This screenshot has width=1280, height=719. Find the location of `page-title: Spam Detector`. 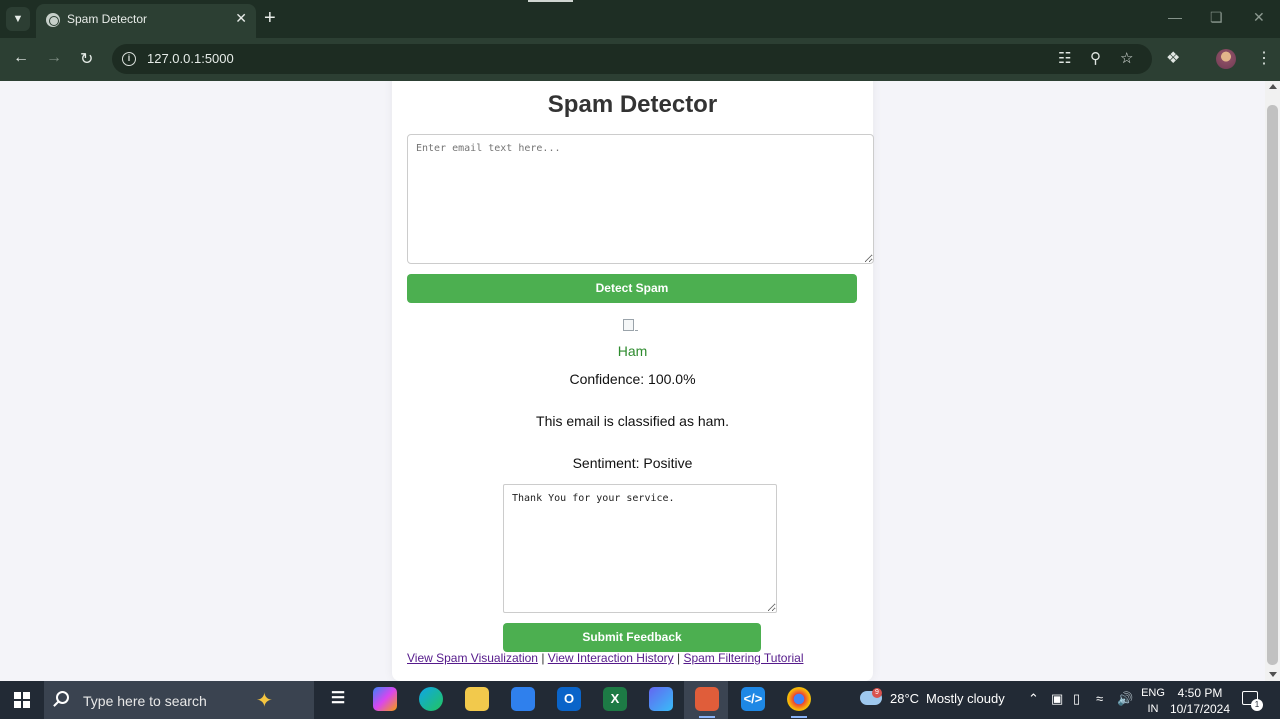

page-title: Spam Detector is located at coordinates (632, 104).